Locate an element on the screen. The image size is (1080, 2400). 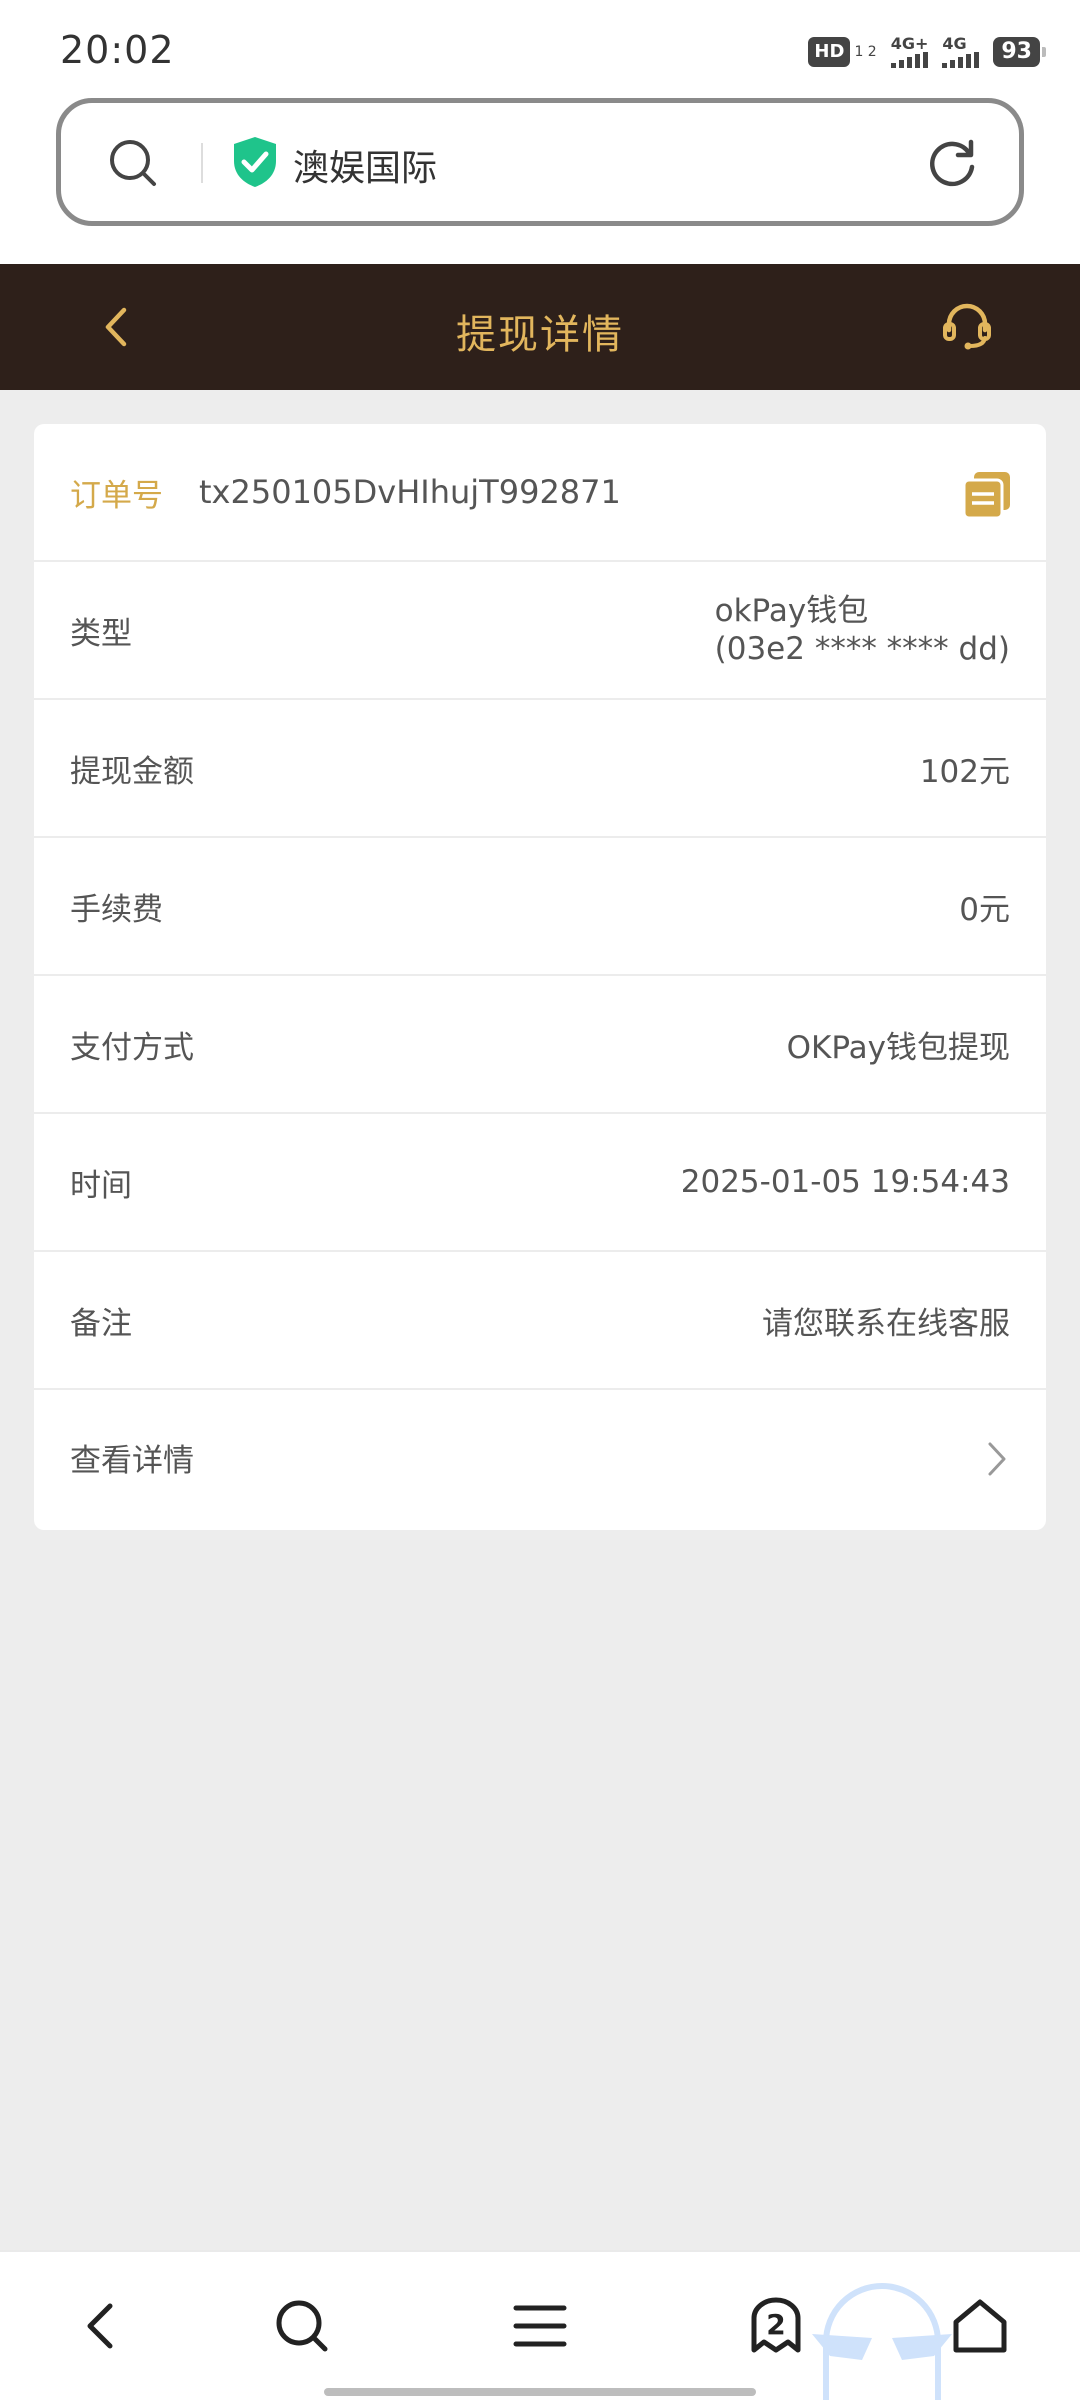
shield-check-icon is located at coordinates (255, 162).